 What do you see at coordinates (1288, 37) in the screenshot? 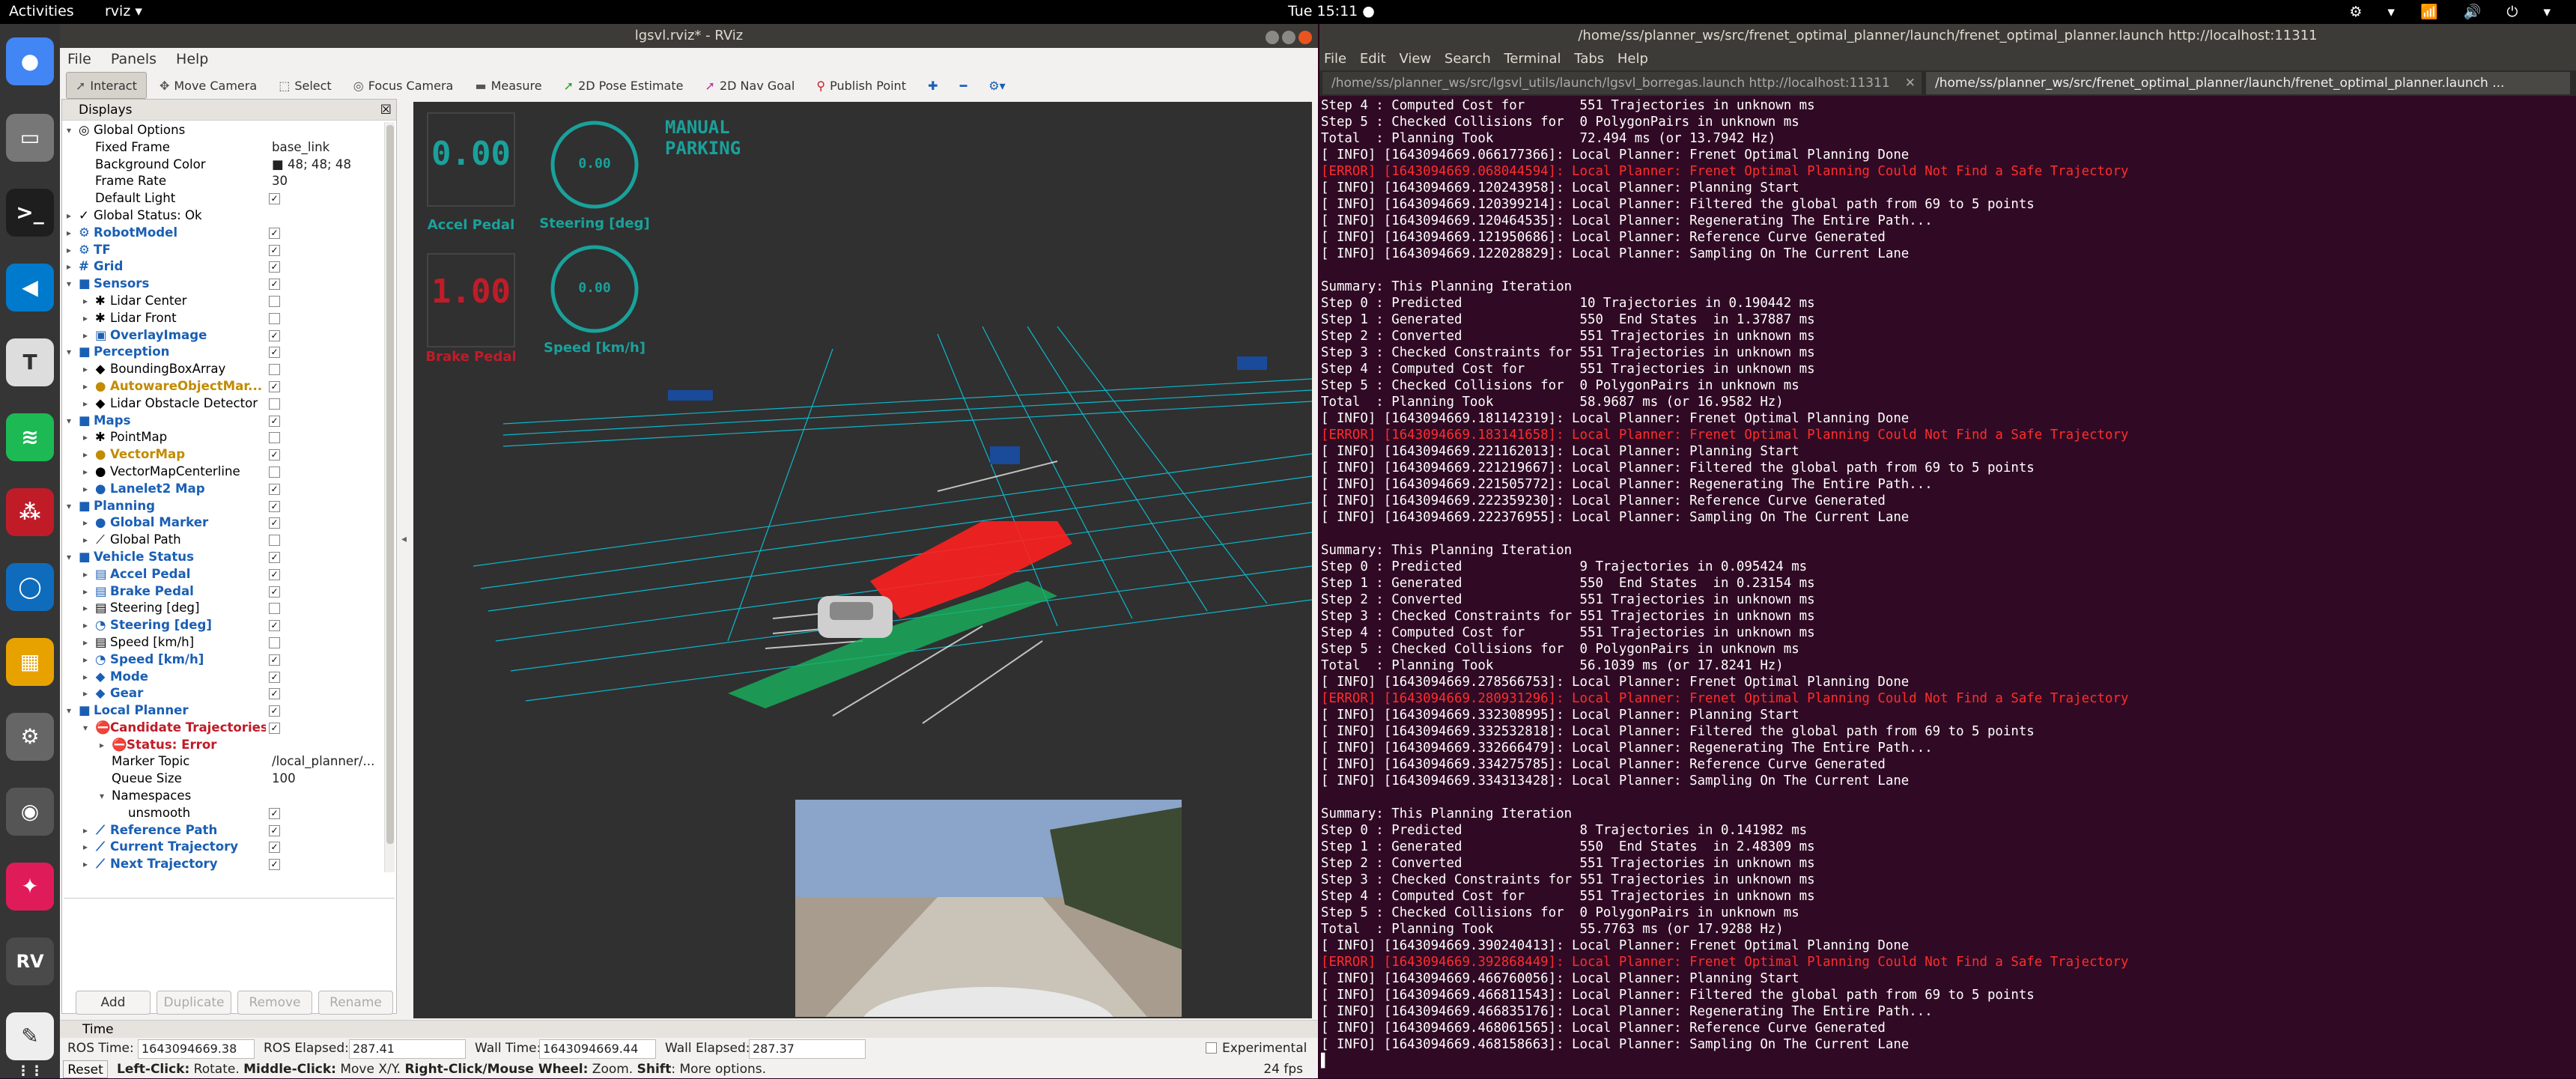
I see `maximize-button` at bounding box center [1288, 37].